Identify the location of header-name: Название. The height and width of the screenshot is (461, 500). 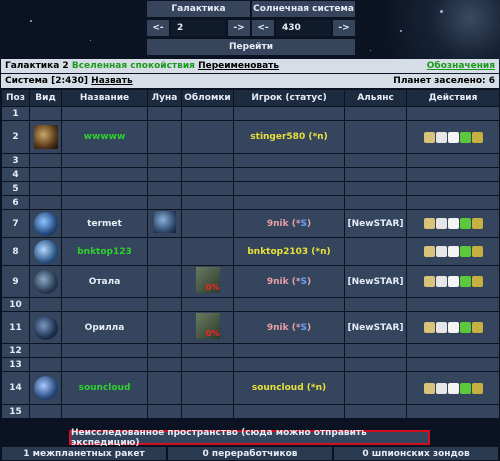
(104, 98).